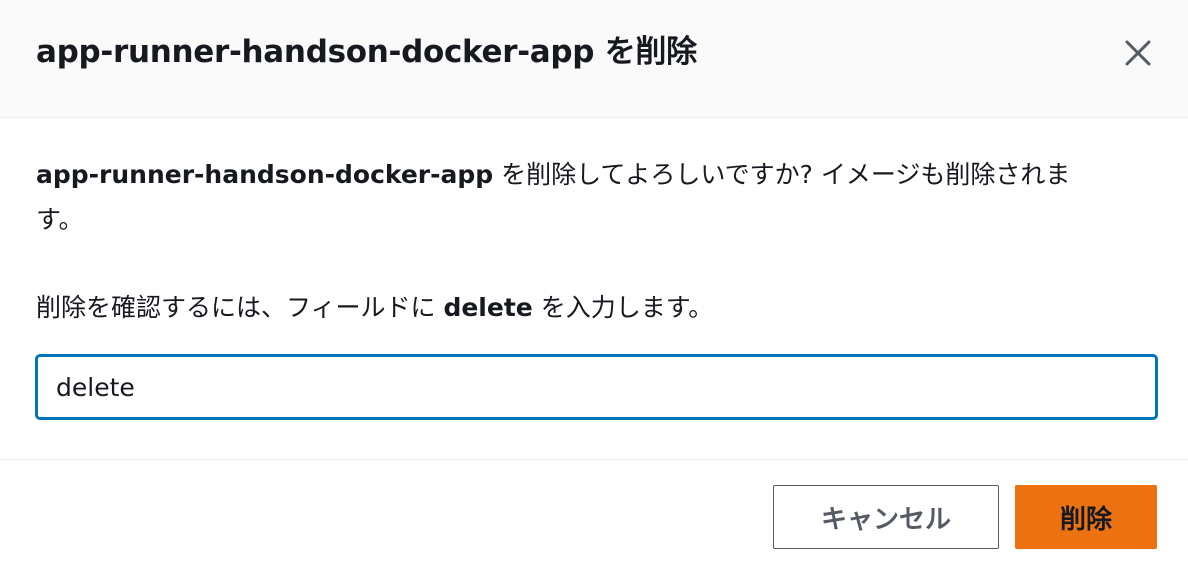 This screenshot has width=1188, height=568. I want to click on close-icon, so click(1138, 53).